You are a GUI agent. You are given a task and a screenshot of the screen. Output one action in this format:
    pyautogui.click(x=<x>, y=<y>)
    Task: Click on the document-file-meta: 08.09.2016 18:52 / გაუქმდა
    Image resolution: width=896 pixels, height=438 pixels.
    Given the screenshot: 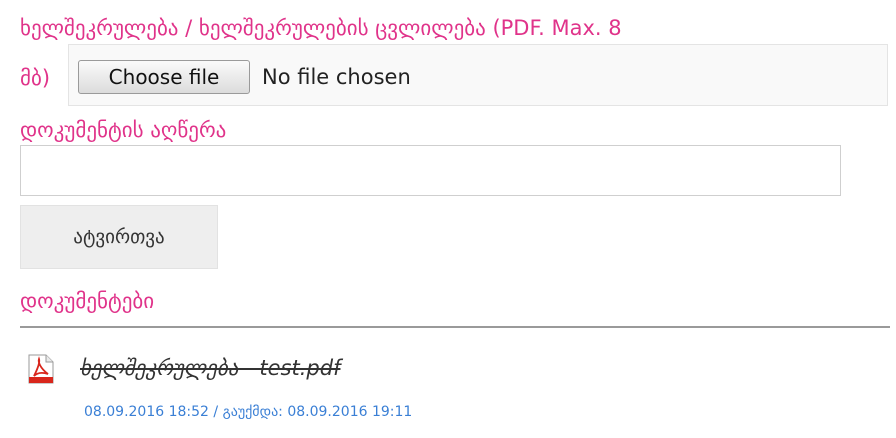 What is the action you would take?
    pyautogui.click(x=248, y=412)
    